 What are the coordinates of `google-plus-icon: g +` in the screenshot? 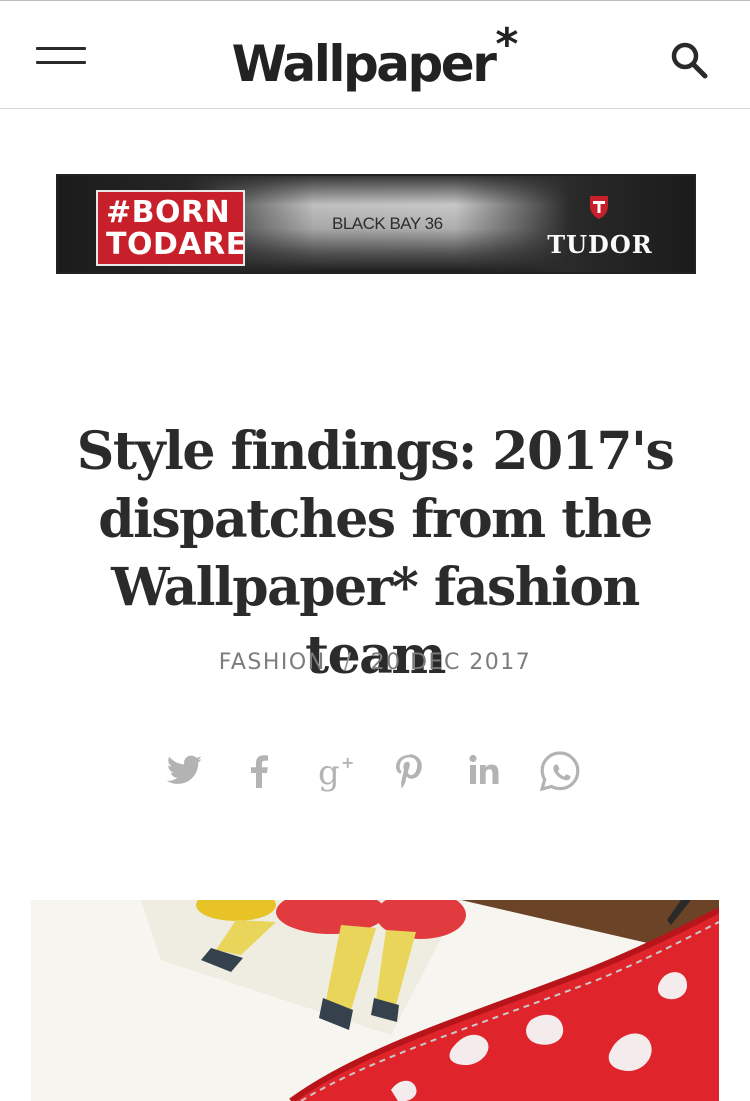 It's located at (337, 771).